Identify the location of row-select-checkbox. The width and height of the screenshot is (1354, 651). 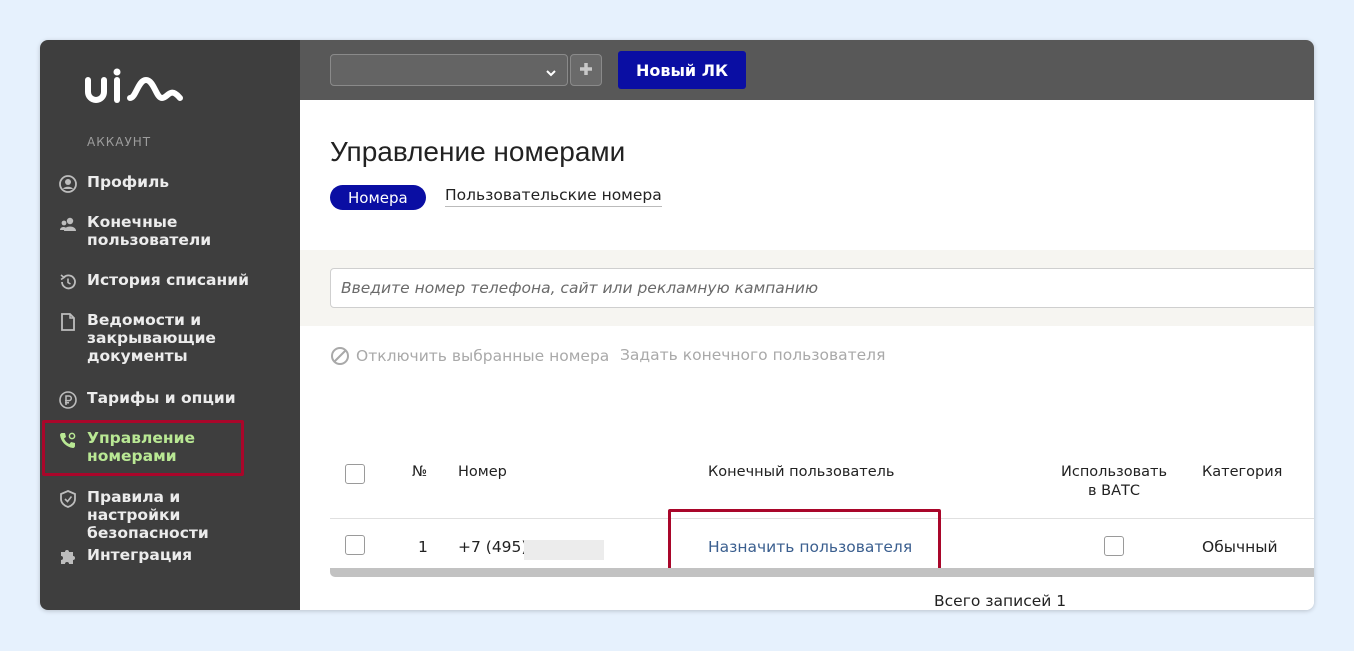
(355, 545).